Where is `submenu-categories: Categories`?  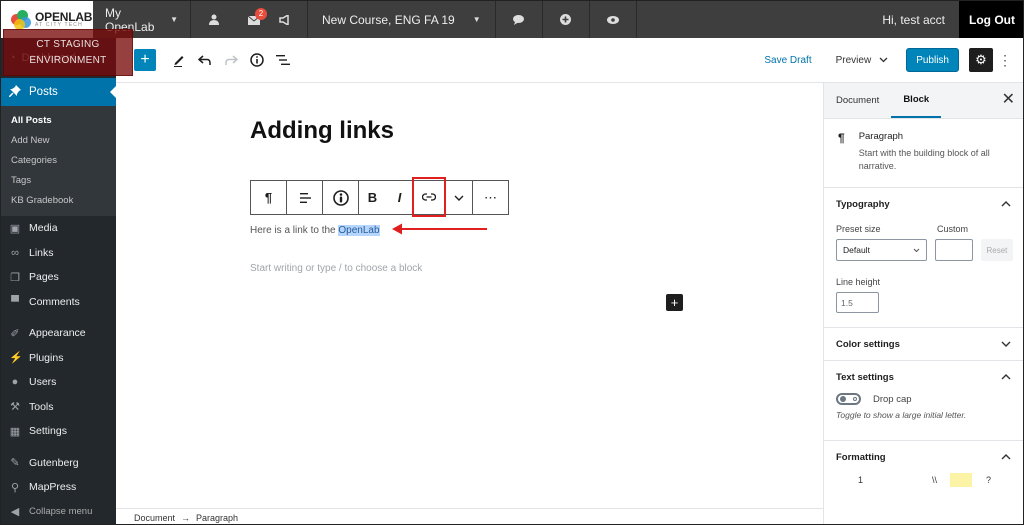 submenu-categories: Categories is located at coordinates (58, 160).